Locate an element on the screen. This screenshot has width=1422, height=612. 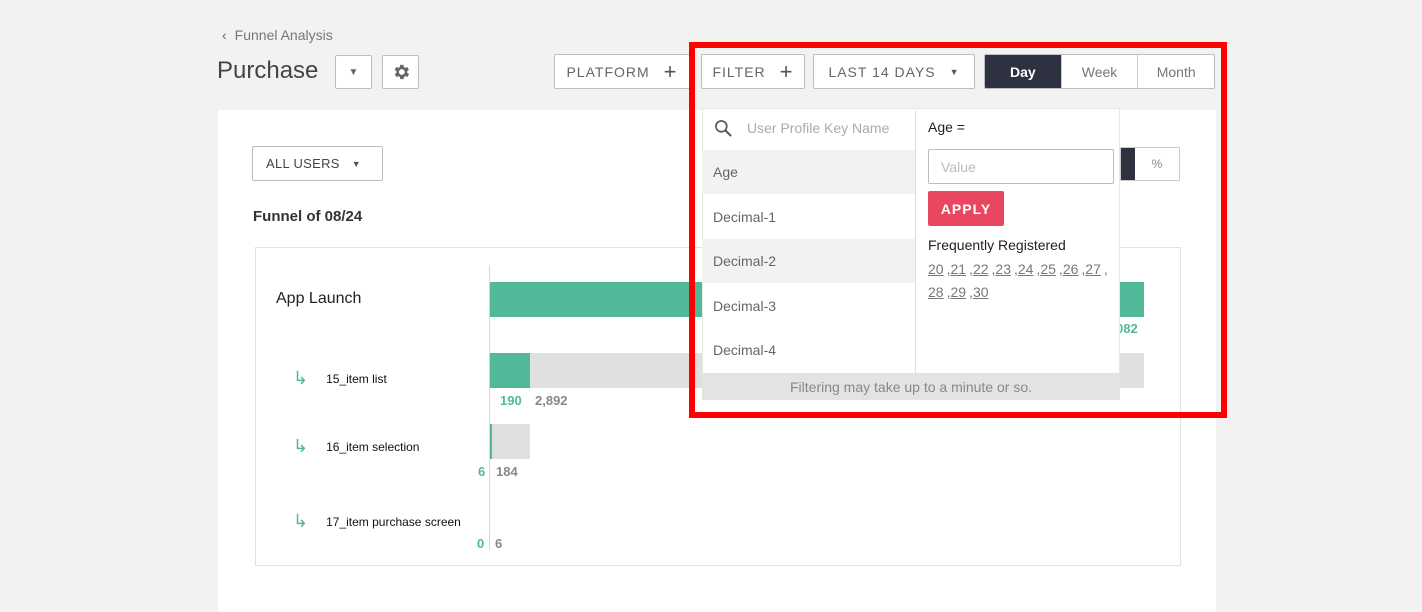
user-segment-label: ALL USERS is located at coordinates (303, 163).